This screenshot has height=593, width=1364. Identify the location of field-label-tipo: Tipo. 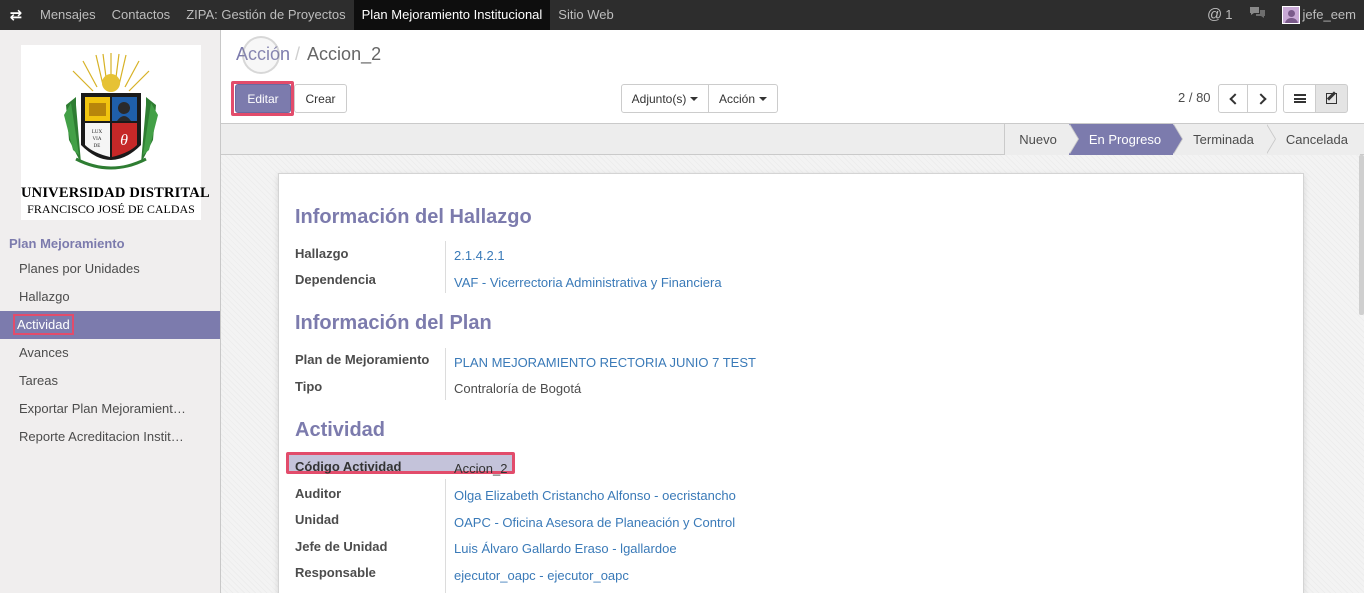
(309, 386).